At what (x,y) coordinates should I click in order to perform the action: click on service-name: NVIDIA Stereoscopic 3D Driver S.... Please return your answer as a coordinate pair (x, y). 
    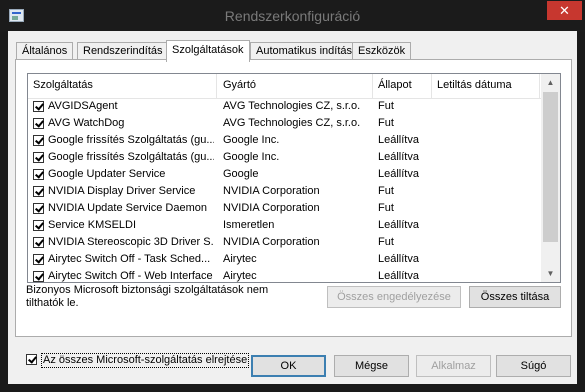
    Looking at the image, I should click on (131, 242).